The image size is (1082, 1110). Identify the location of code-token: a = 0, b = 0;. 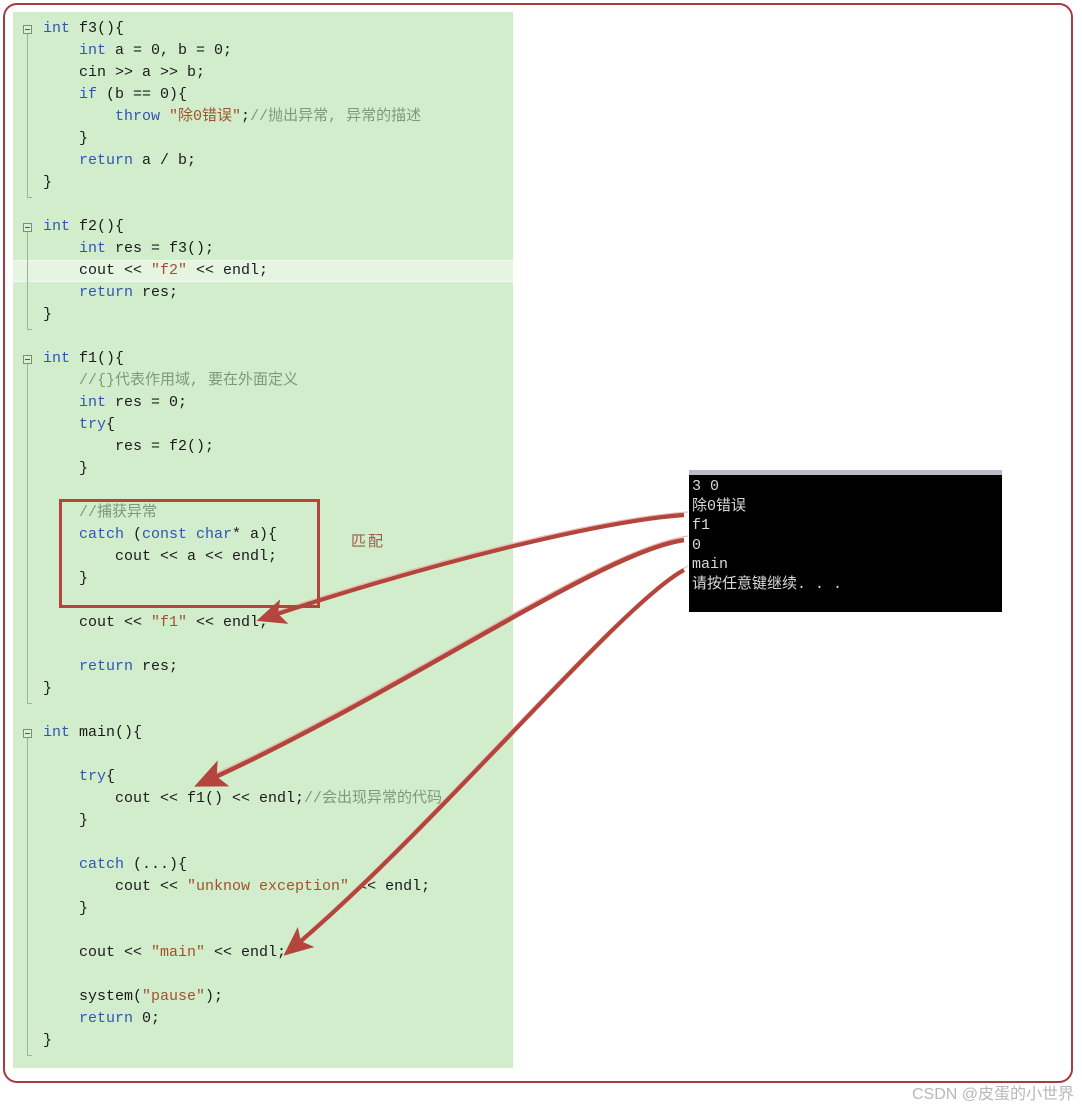
(174, 50).